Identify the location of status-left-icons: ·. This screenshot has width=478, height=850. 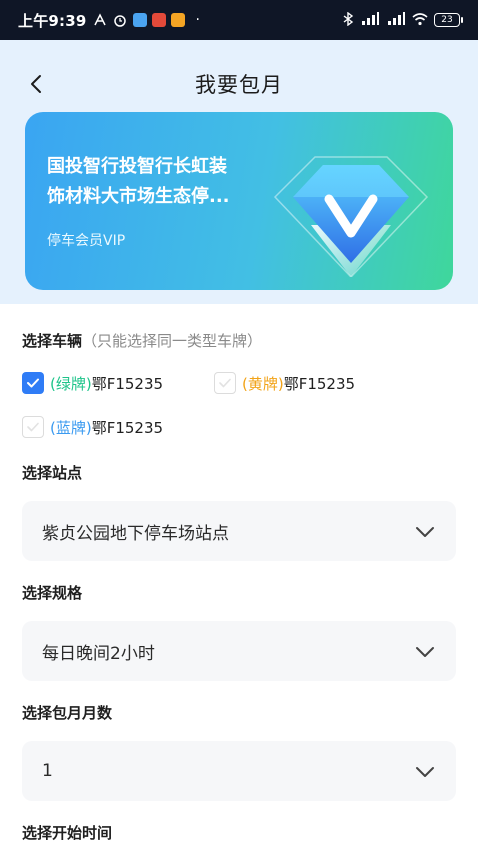
(146, 20).